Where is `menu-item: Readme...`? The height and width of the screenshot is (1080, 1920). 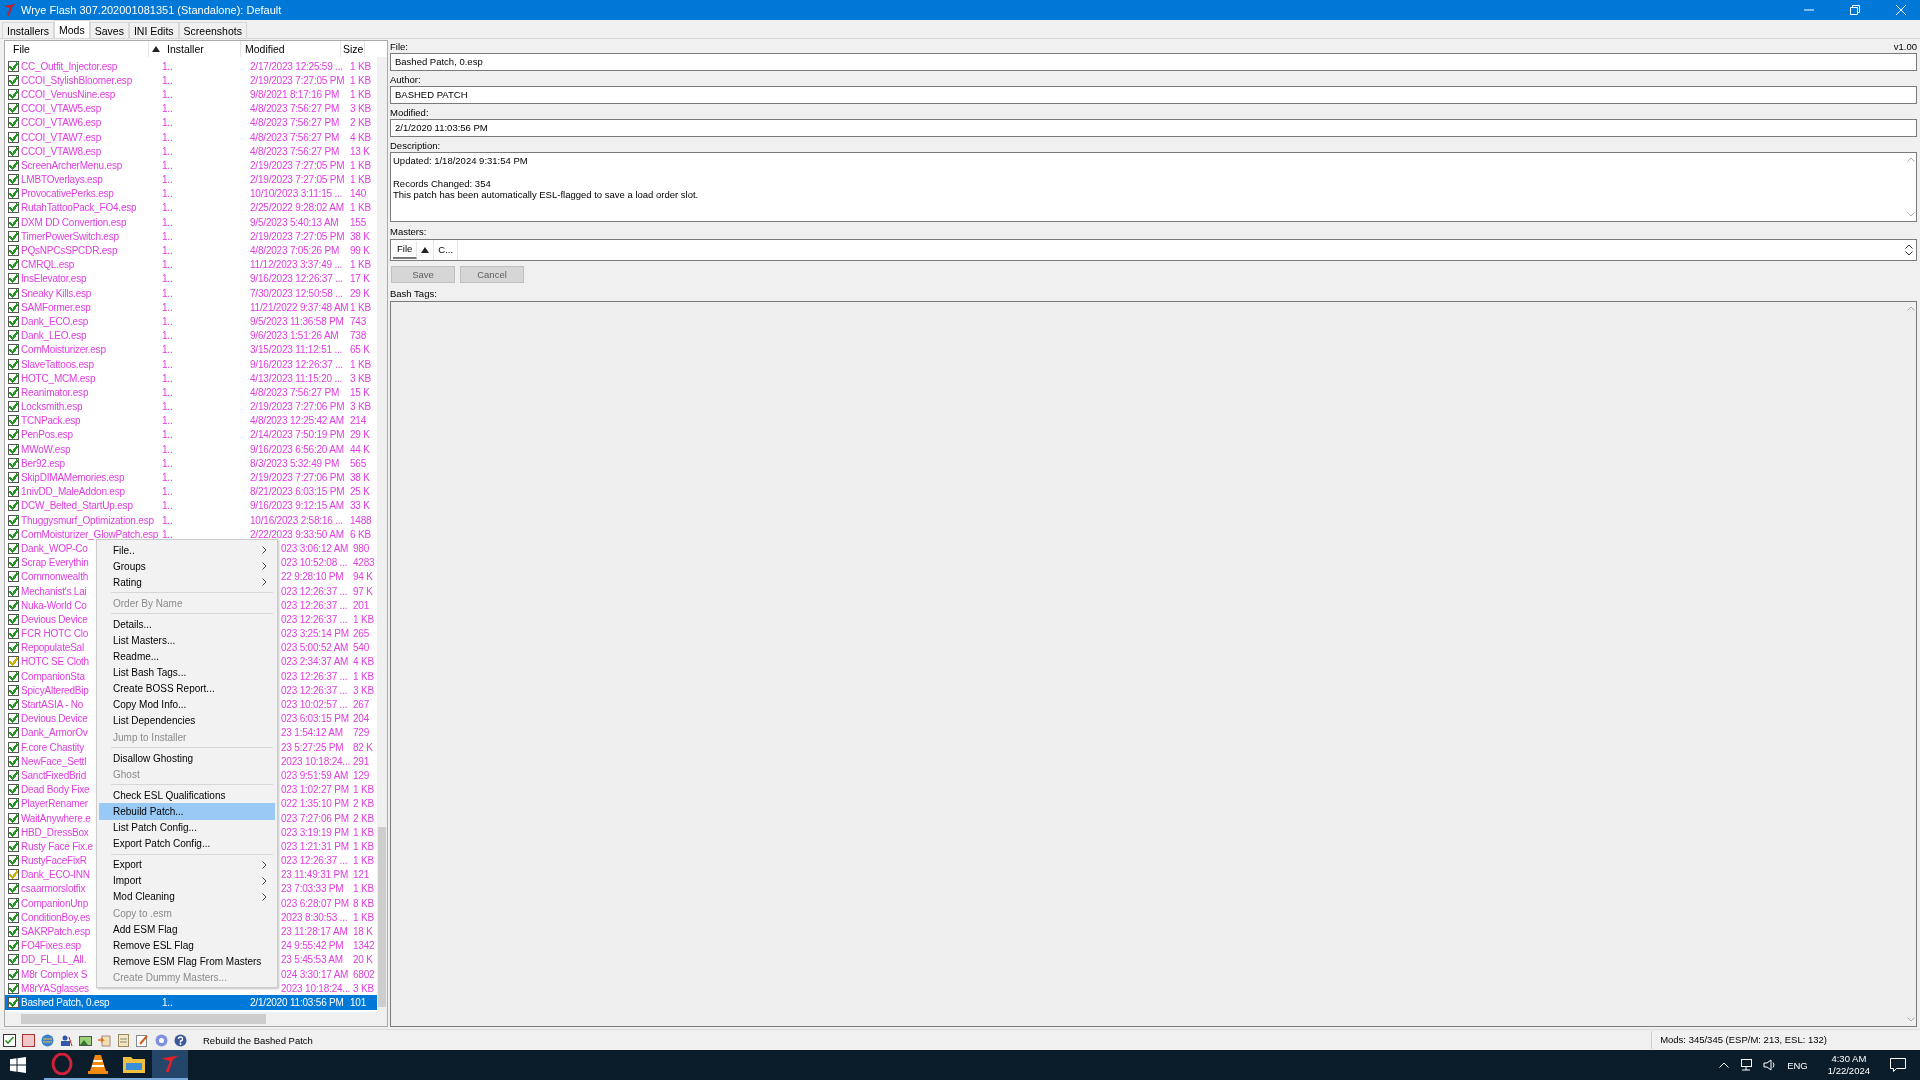 menu-item: Readme... is located at coordinates (187, 656).